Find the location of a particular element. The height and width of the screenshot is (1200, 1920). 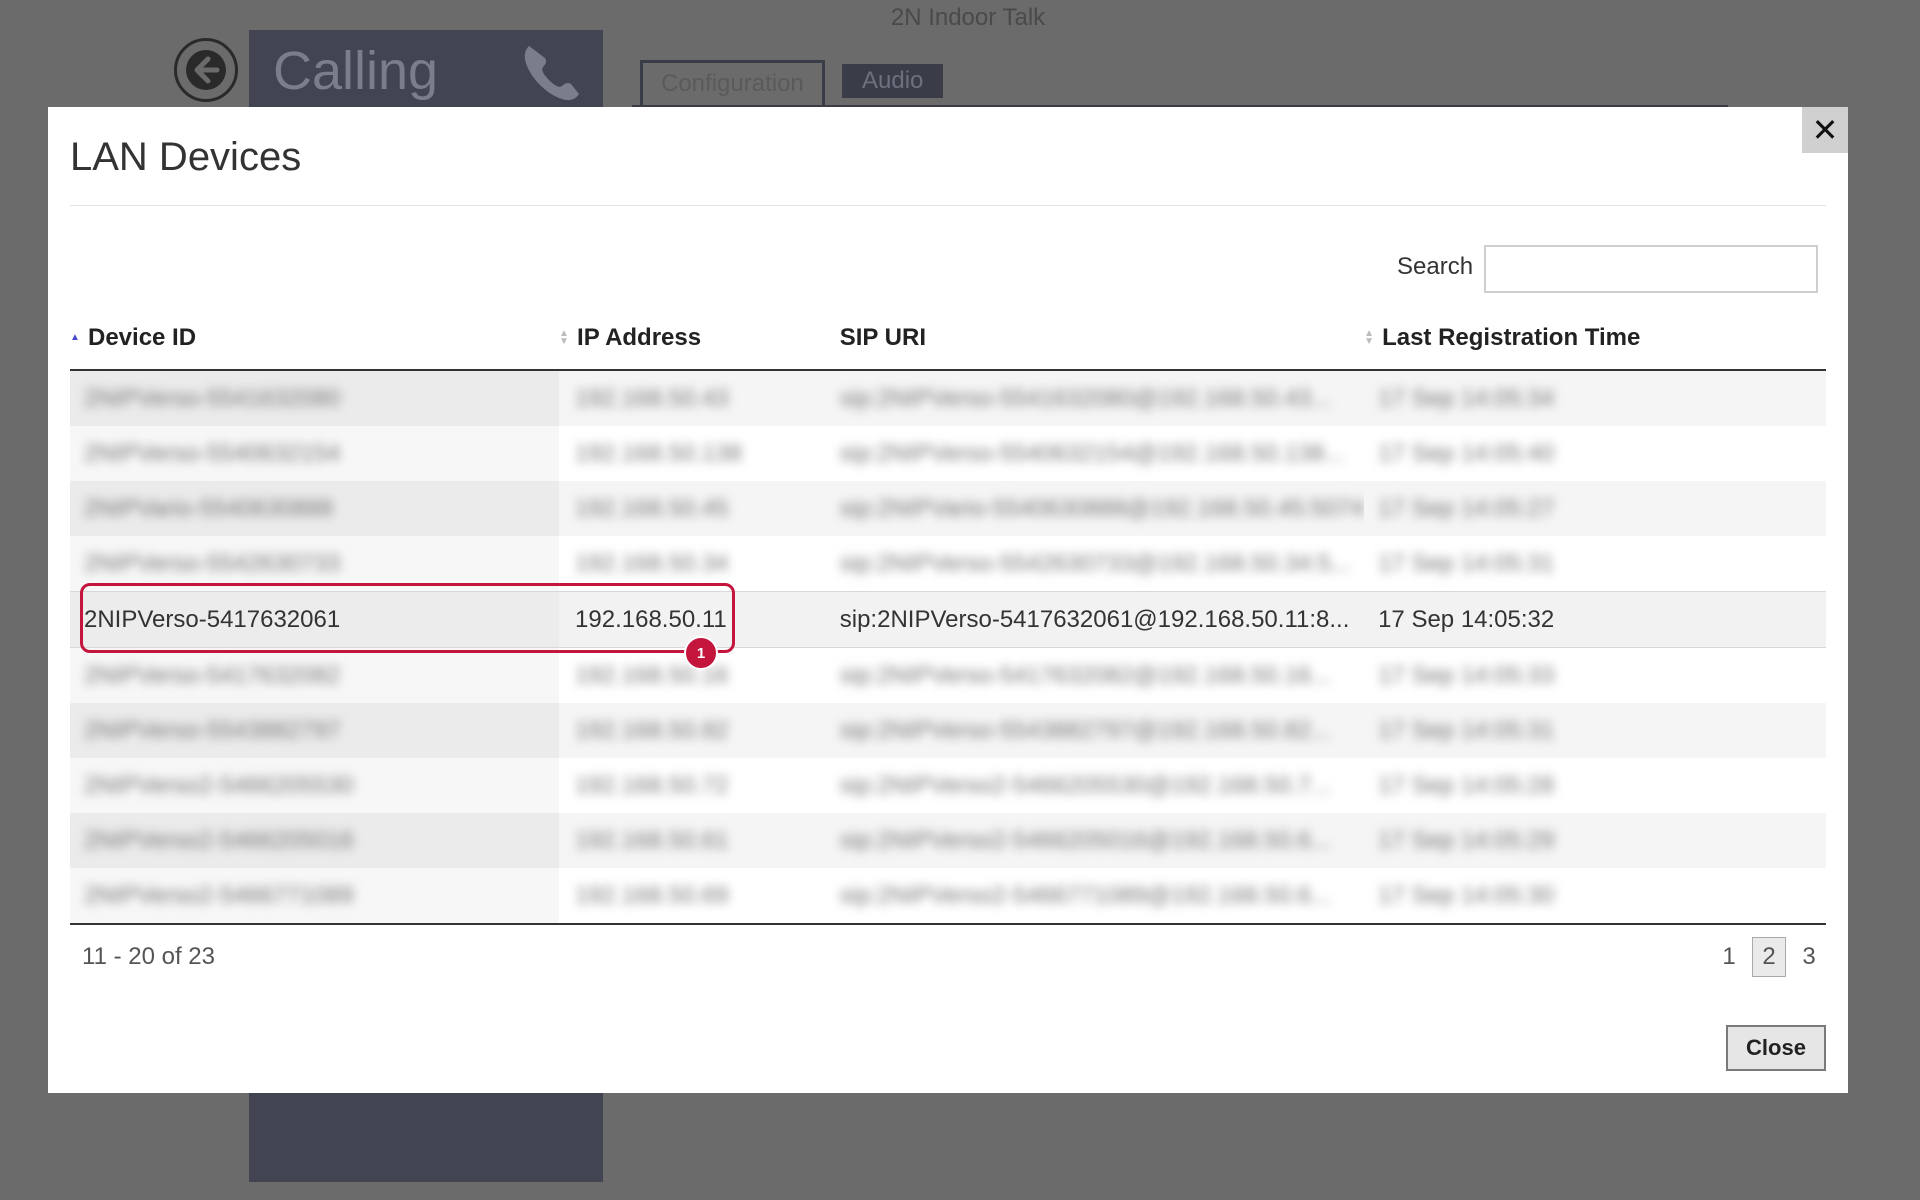

pagination: 123 is located at coordinates (1769, 957).